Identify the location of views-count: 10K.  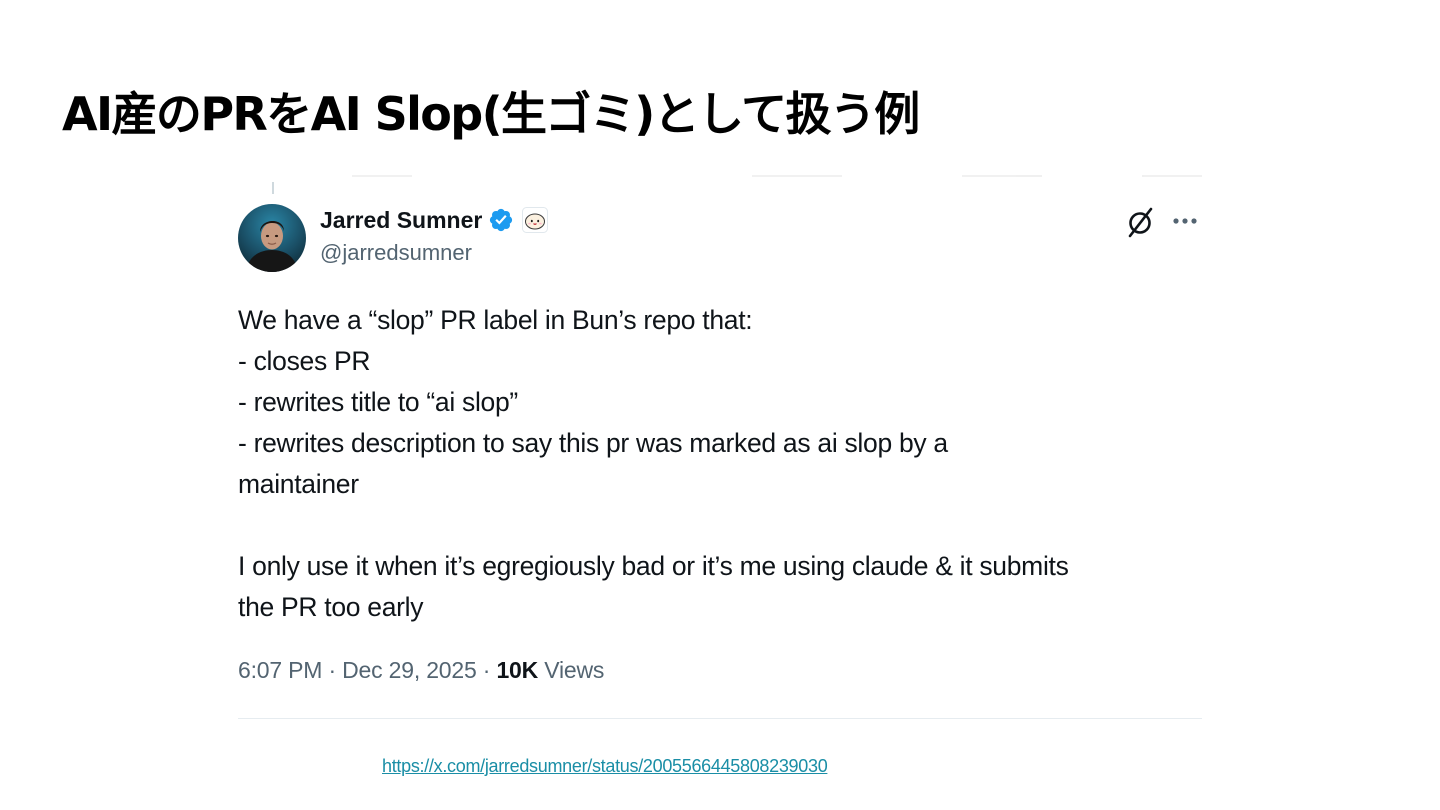
(517, 670).